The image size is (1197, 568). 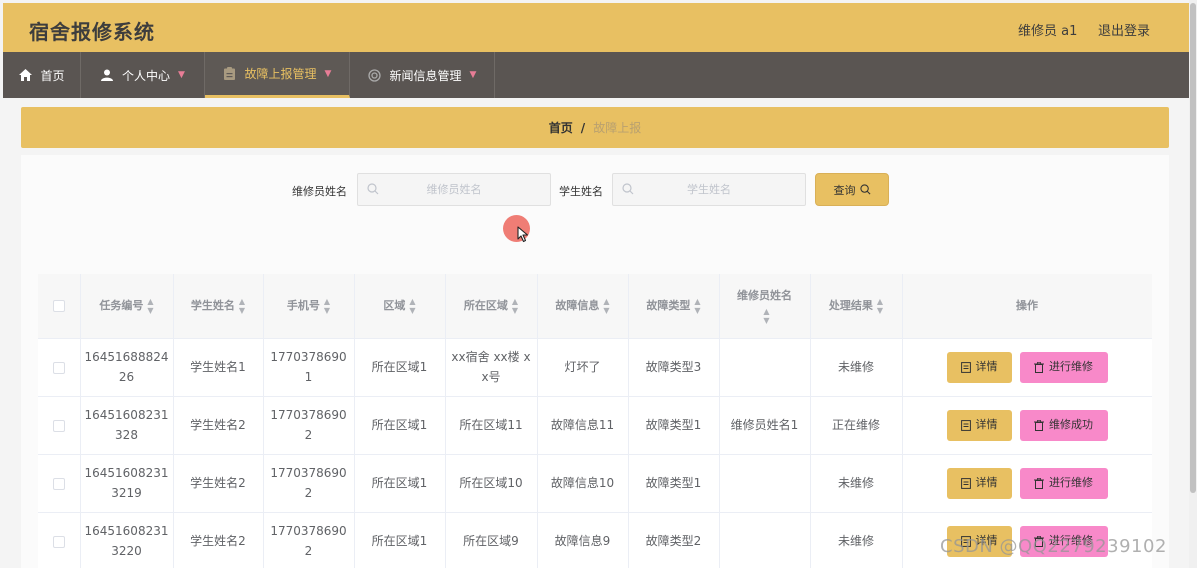 What do you see at coordinates (127, 425) in the screenshot?
I see `cell-task-id: 16451608231328` at bounding box center [127, 425].